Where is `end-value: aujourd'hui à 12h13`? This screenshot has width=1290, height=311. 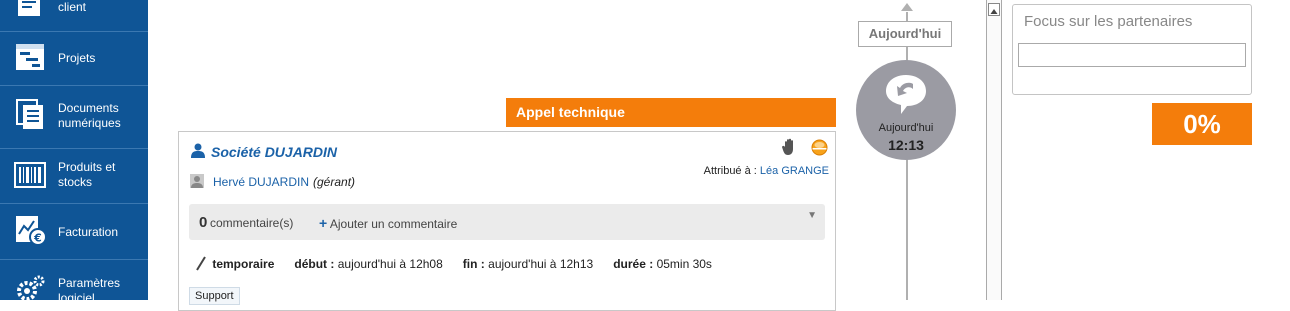 end-value: aujourd'hui à 12h13 is located at coordinates (541, 264).